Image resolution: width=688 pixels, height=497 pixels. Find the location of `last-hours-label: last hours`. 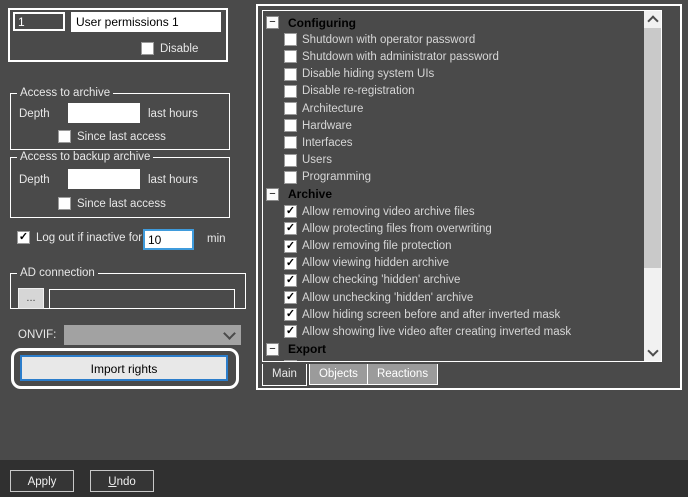

last-hours-label: last hours is located at coordinates (173, 180).